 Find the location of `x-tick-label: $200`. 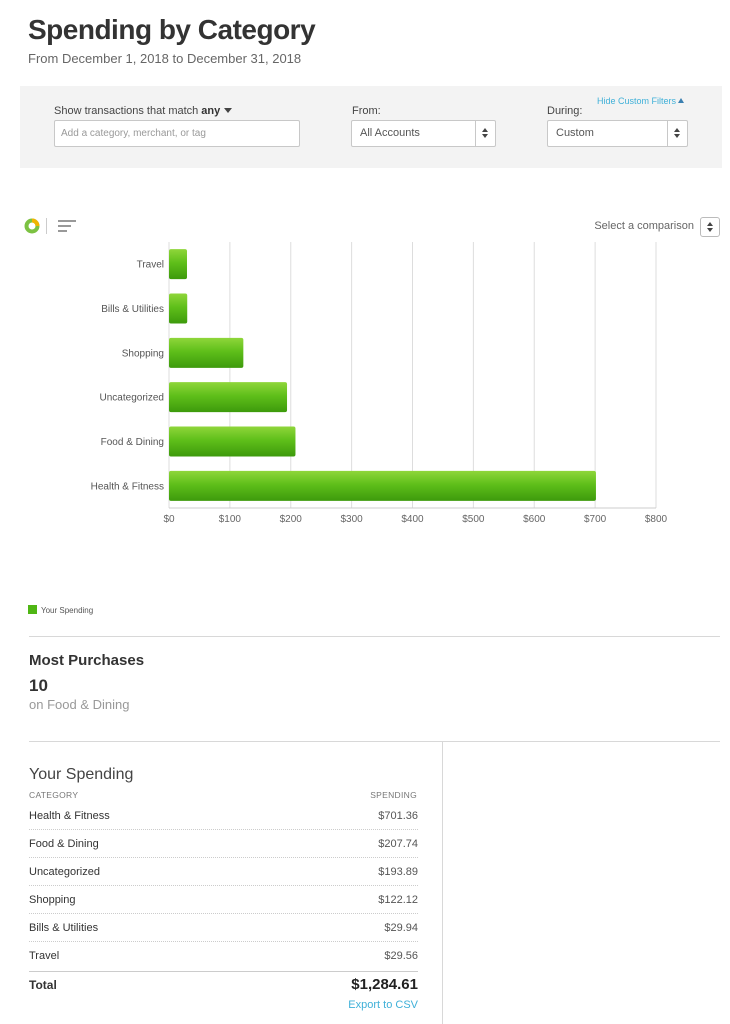

x-tick-label: $200 is located at coordinates (291, 519).